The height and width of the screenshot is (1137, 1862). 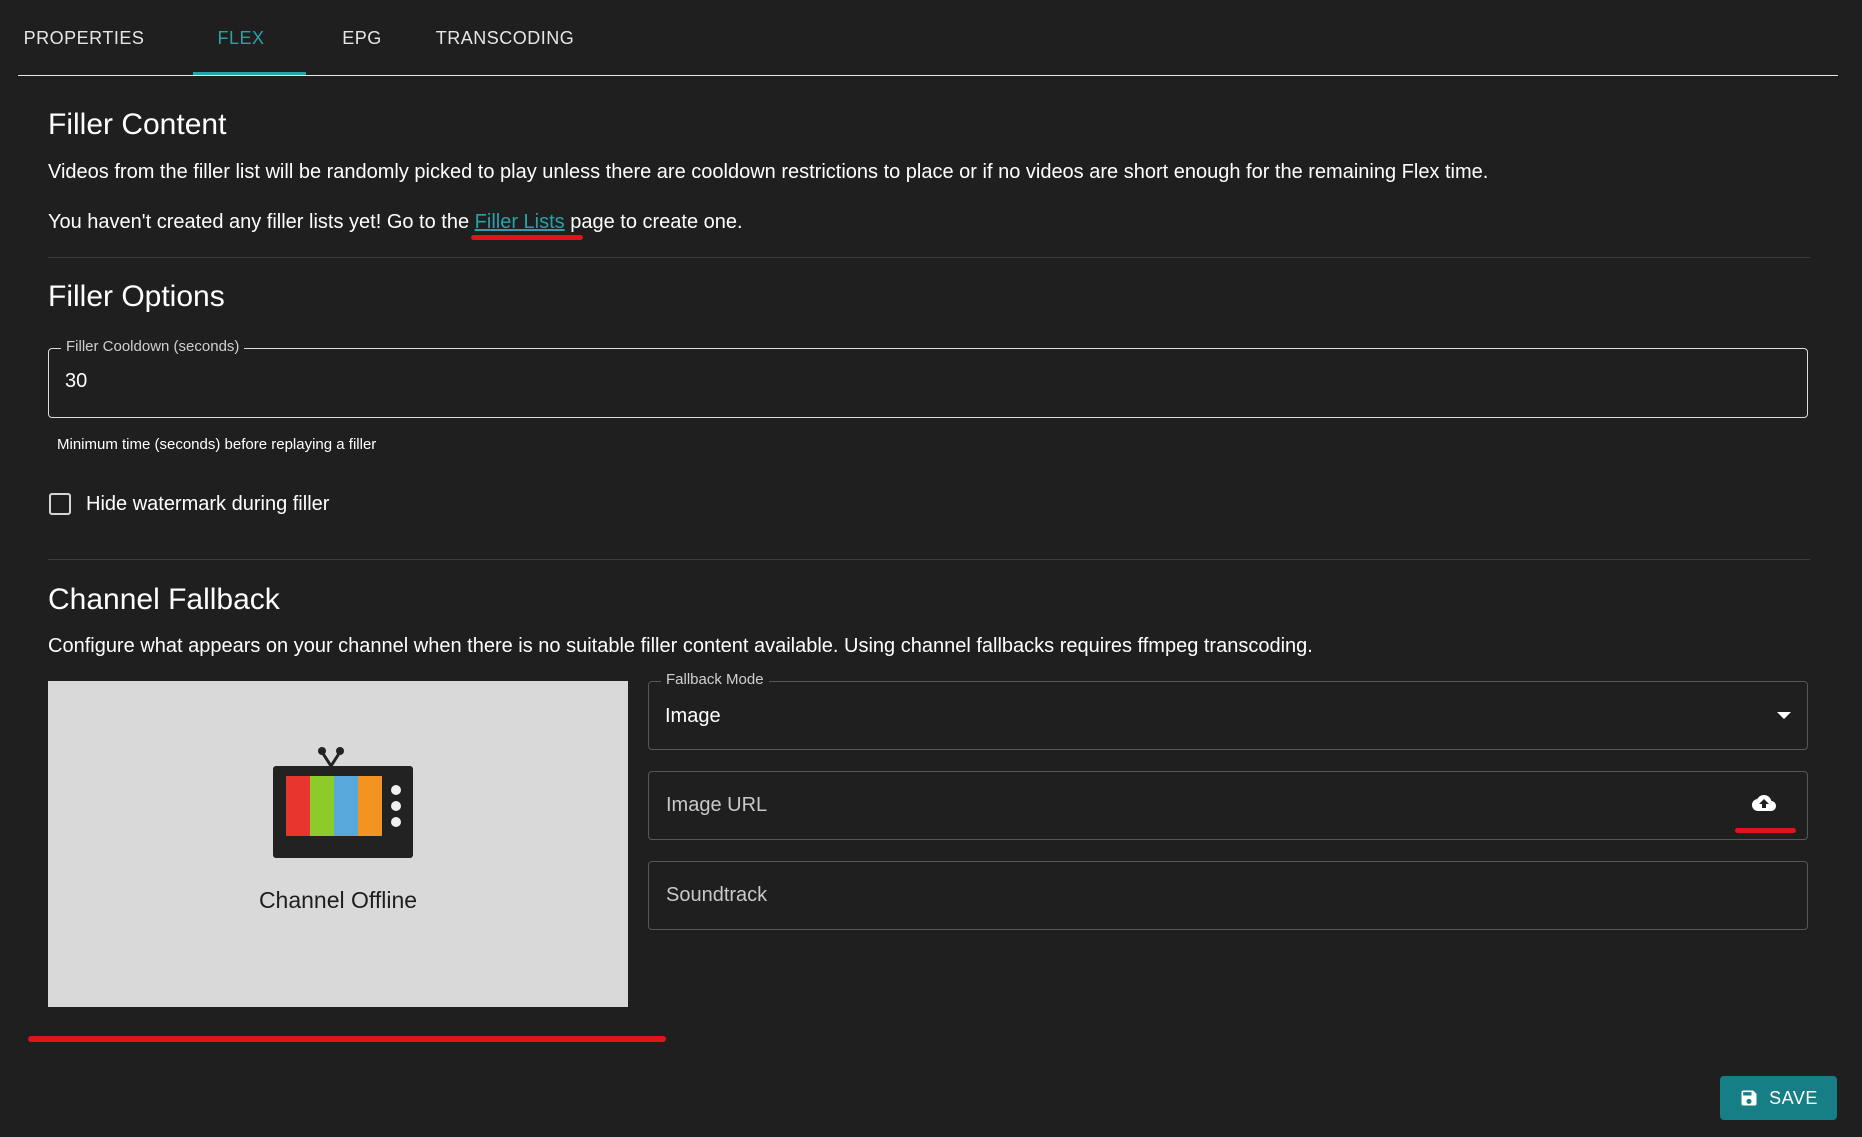 What do you see at coordinates (362, 38) in the screenshot?
I see `tab-epg: EPG` at bounding box center [362, 38].